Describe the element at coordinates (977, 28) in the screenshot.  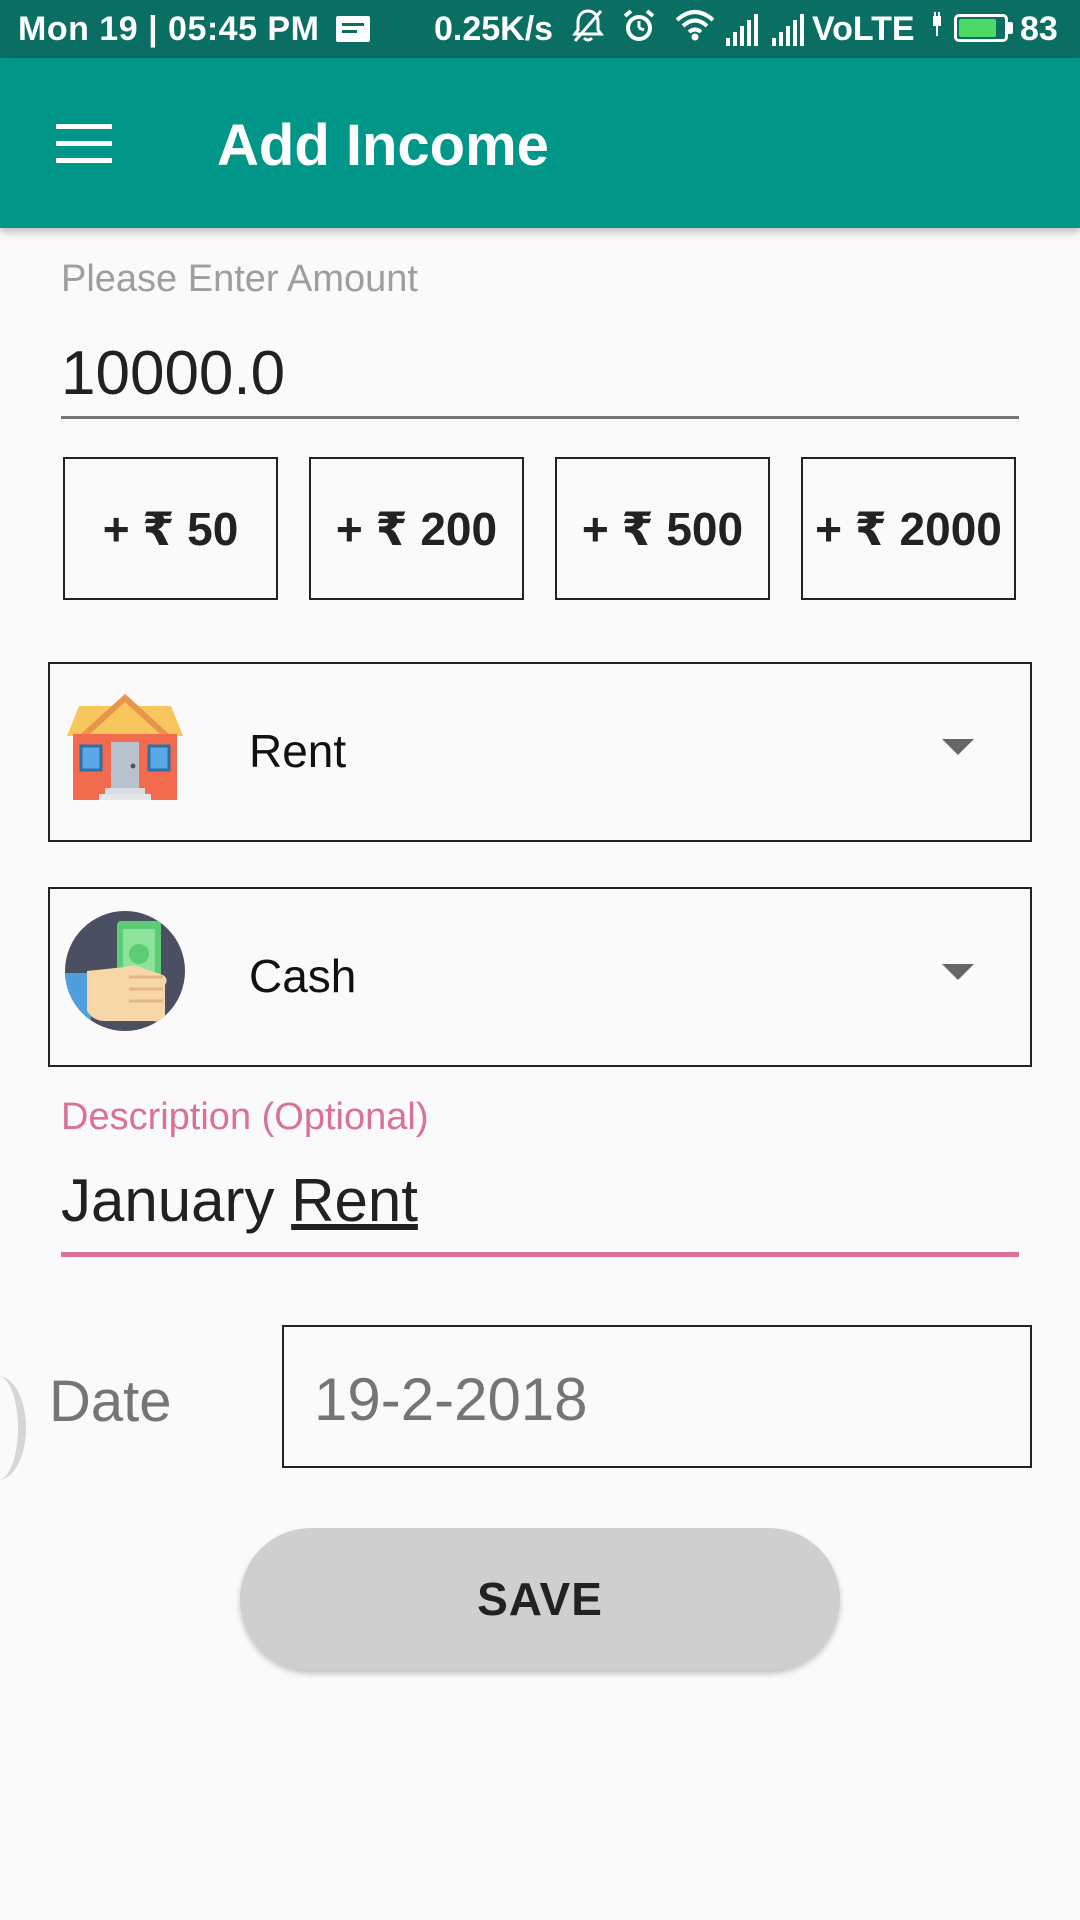
I see `battery-fill` at that location.